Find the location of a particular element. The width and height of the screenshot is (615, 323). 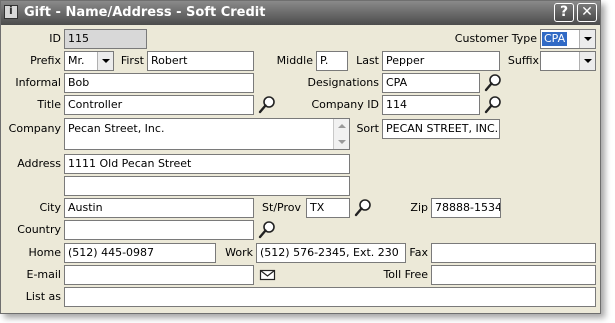

scroll-down-icon is located at coordinates (342, 142).